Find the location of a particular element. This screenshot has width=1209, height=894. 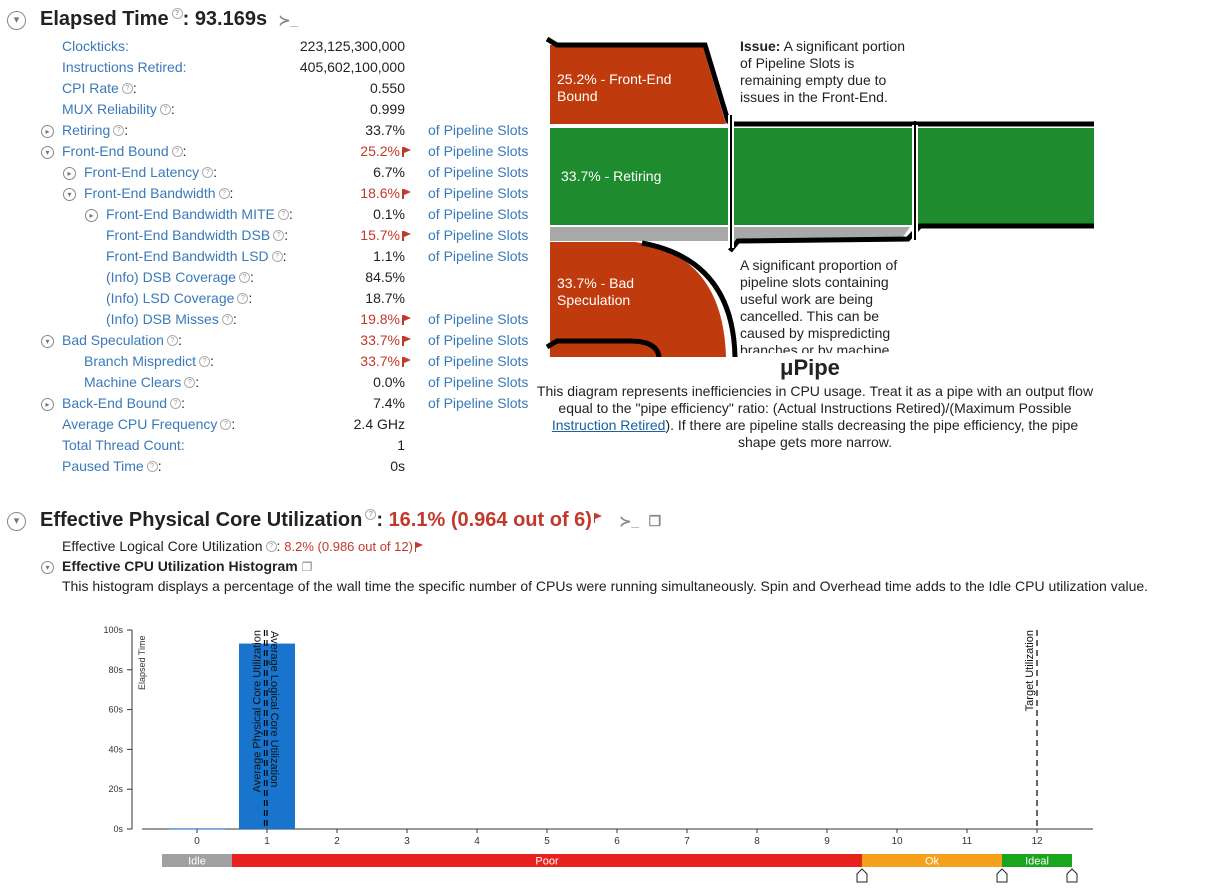

metric-label: Machine Clears?: is located at coordinates (141, 382).